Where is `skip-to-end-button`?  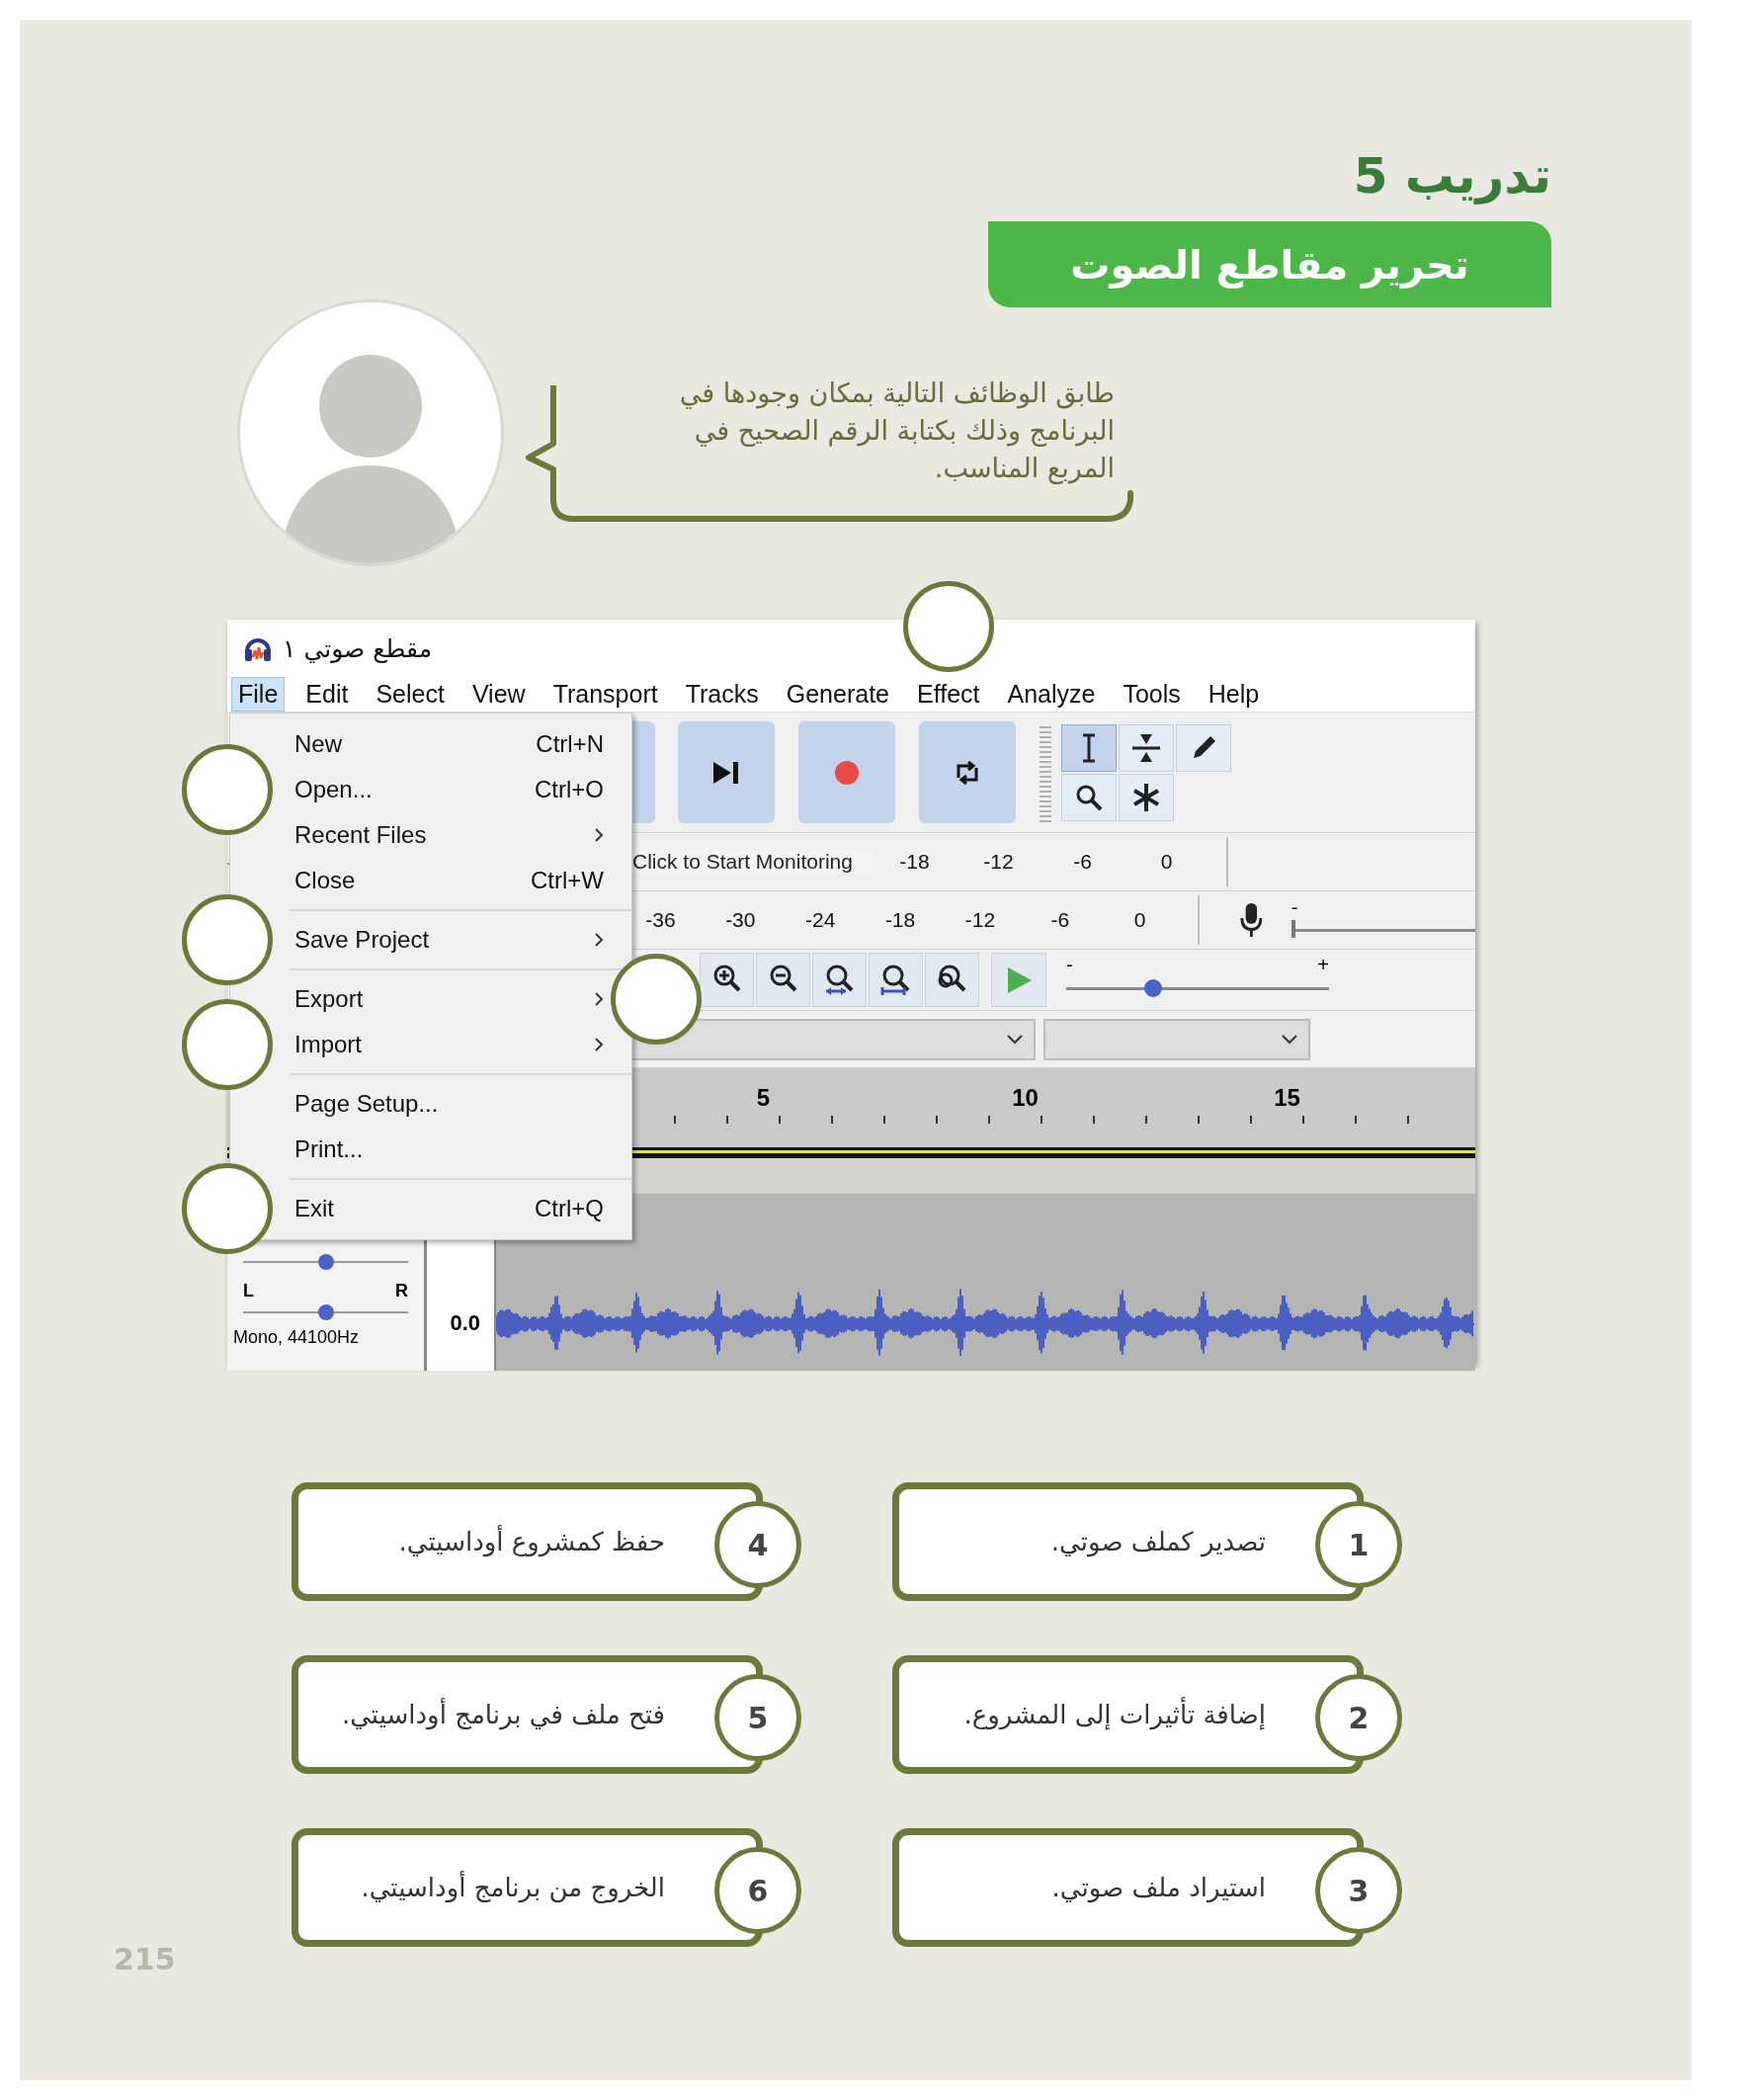
skip-to-end-button is located at coordinates (726, 772).